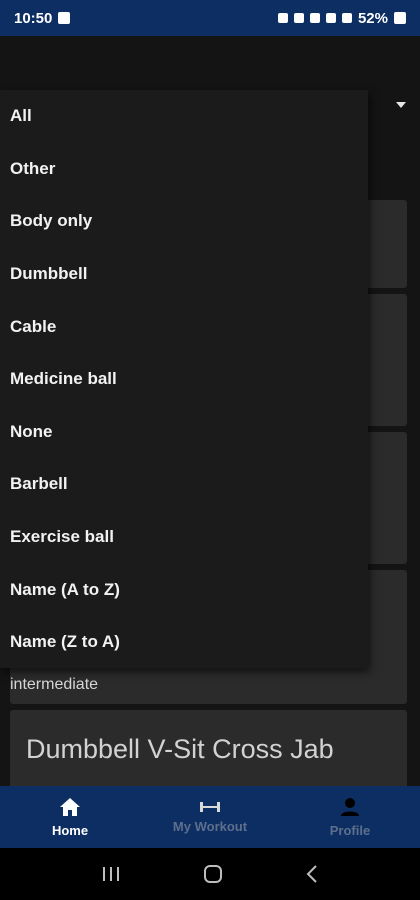 The image size is (420, 900). Describe the element at coordinates (70, 817) in the screenshot. I see `nav-home: Home` at that location.